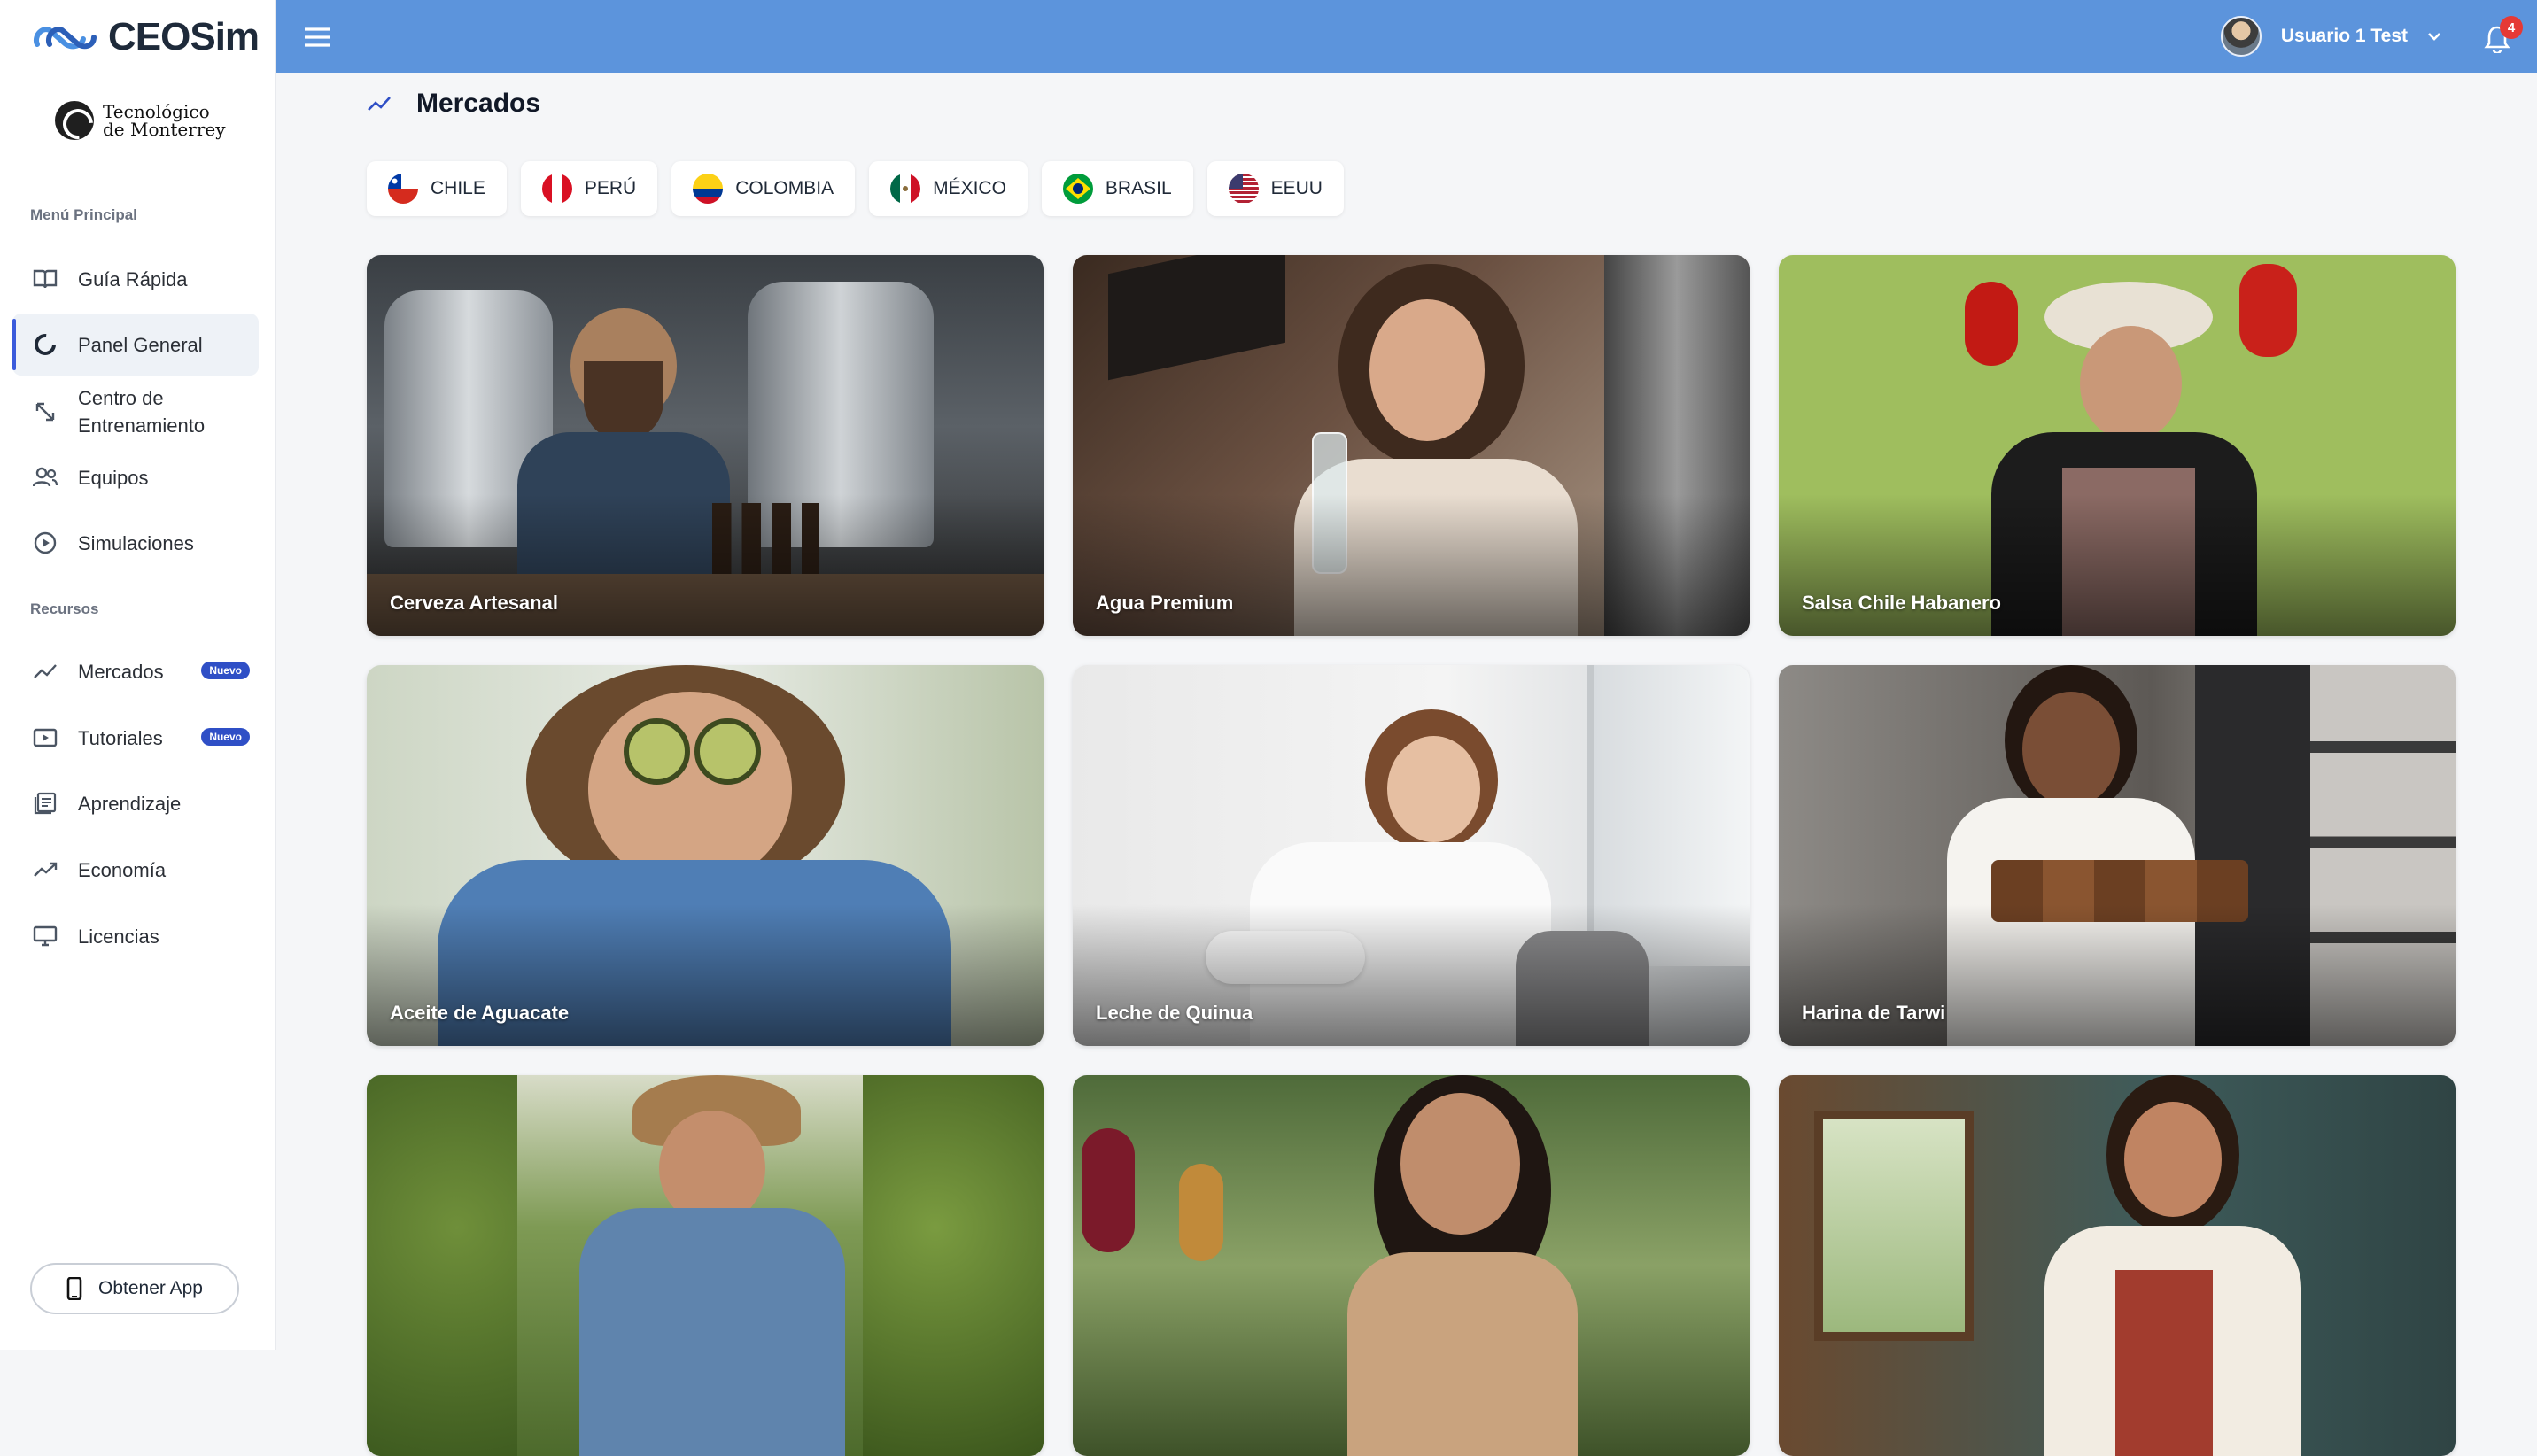  I want to click on notifications-button: 4, so click(2501, 38).